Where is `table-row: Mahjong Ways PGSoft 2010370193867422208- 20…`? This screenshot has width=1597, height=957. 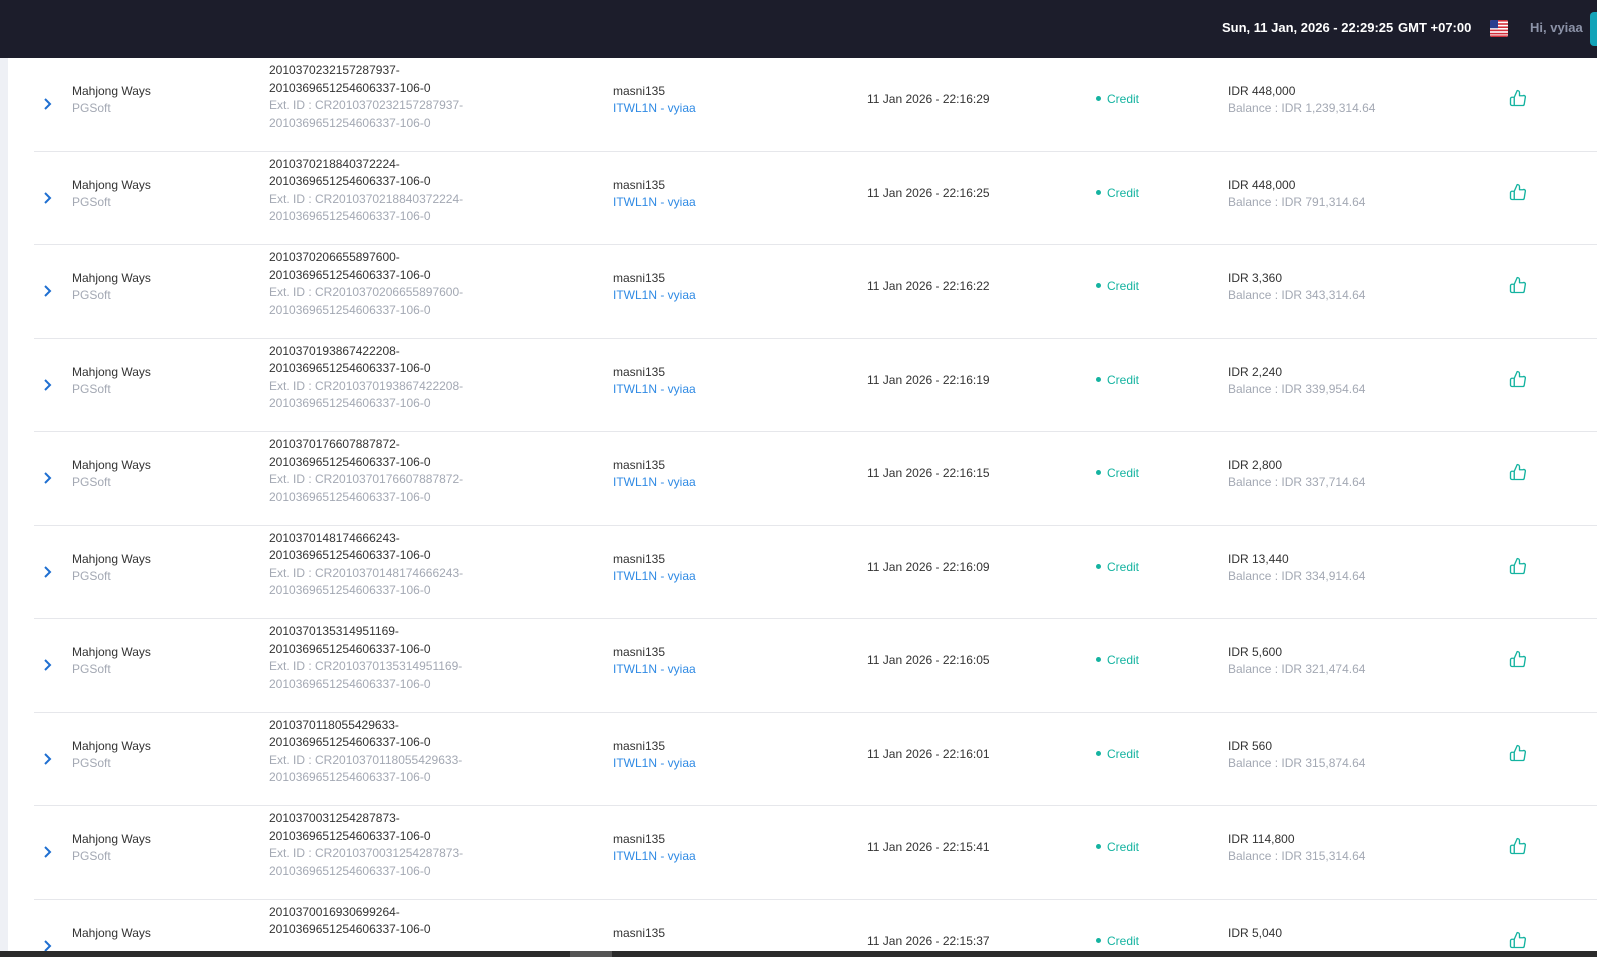 table-row: Mahjong Ways PGSoft 2010370193867422208- 20… is located at coordinates (815, 385).